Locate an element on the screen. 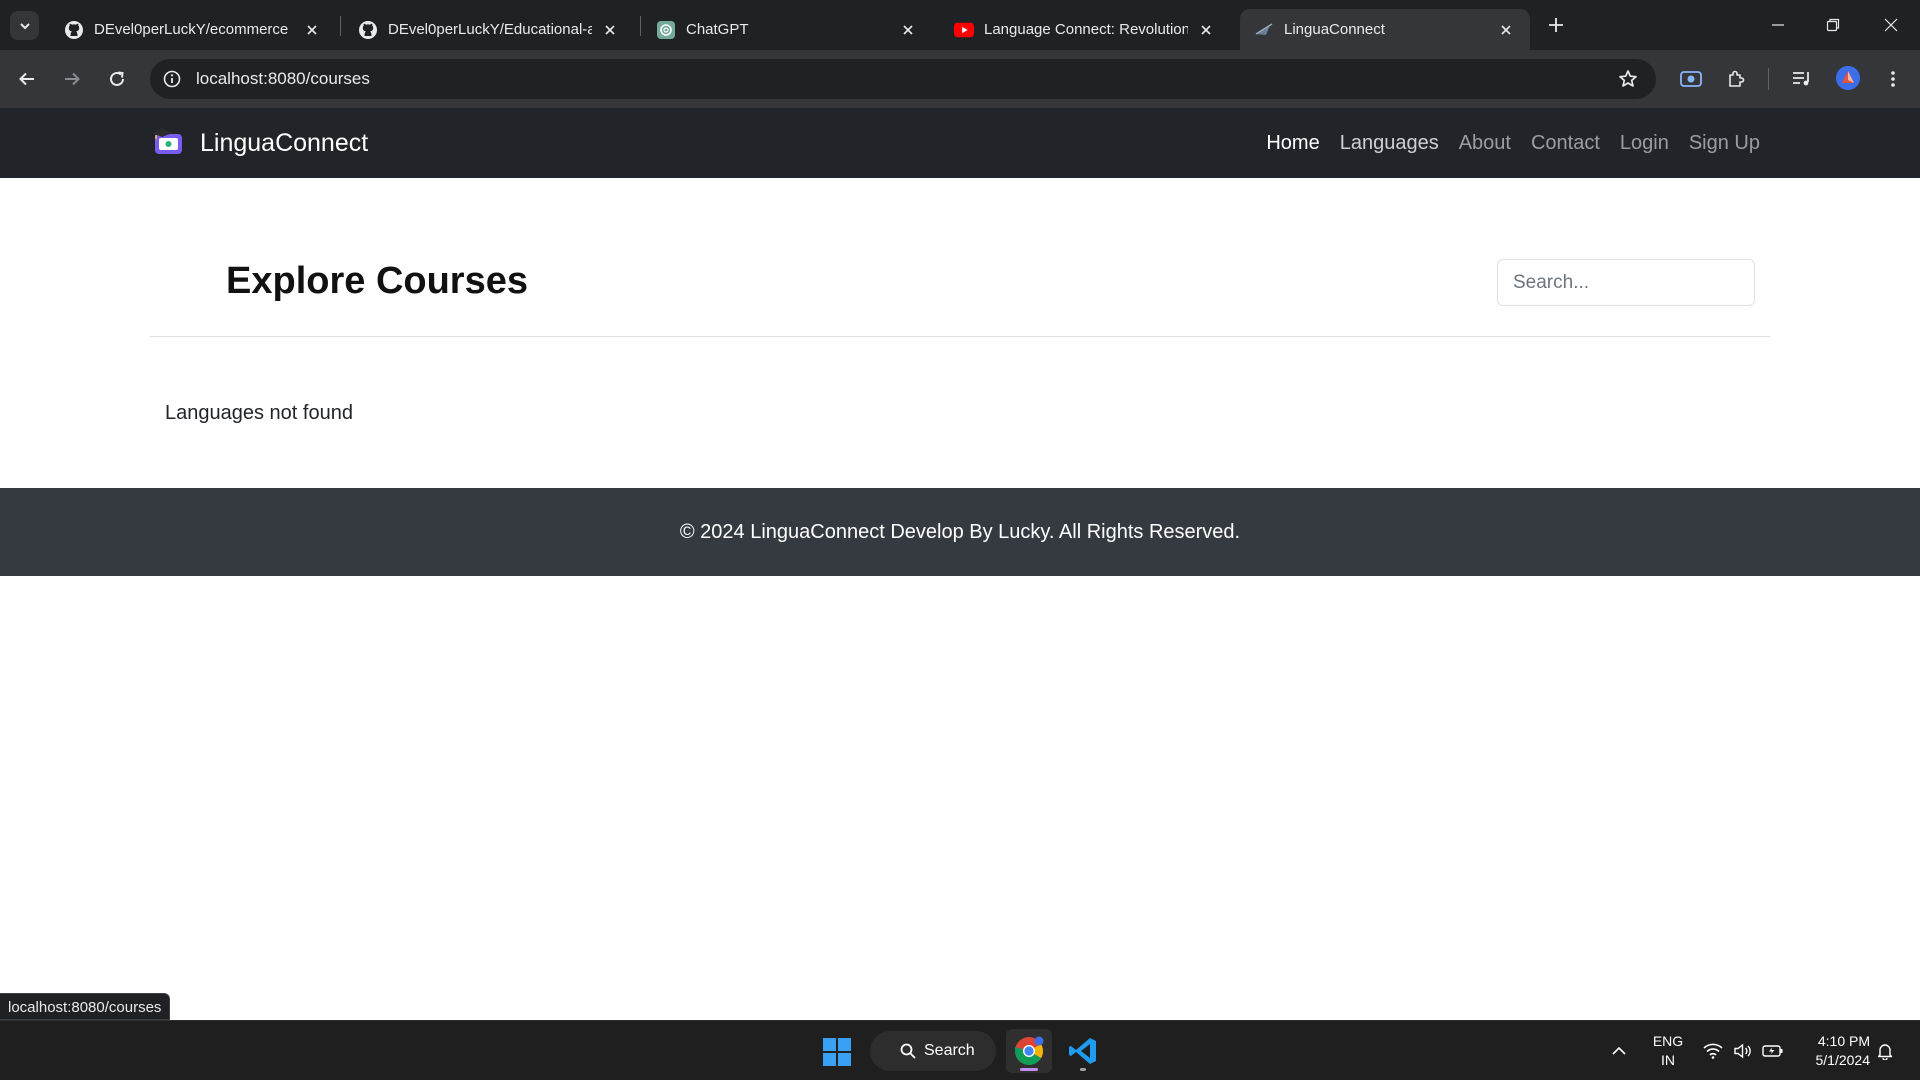 The image size is (1920, 1080). arrow-right-icon is located at coordinates (72, 79).